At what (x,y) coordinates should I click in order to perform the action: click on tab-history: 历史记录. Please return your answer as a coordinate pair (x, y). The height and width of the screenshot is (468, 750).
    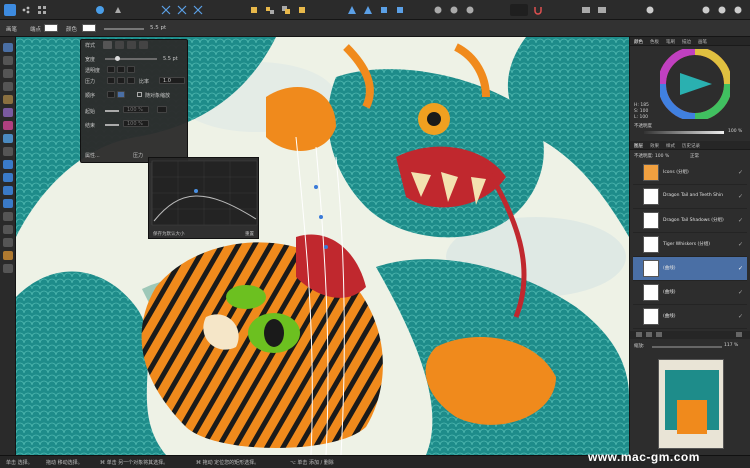
    Looking at the image, I should click on (691, 146).